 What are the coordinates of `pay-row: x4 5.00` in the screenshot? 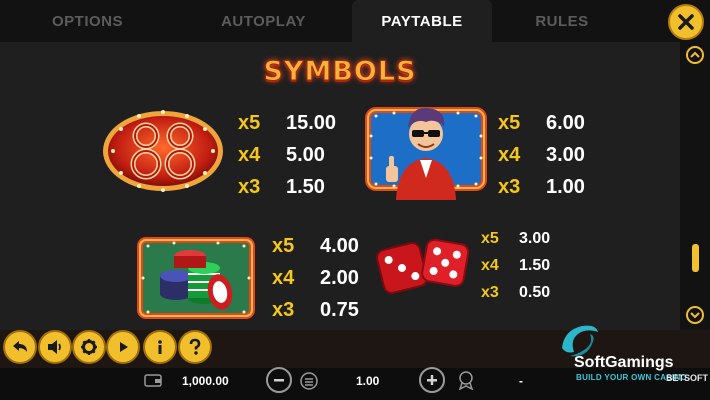 It's located at (287, 155).